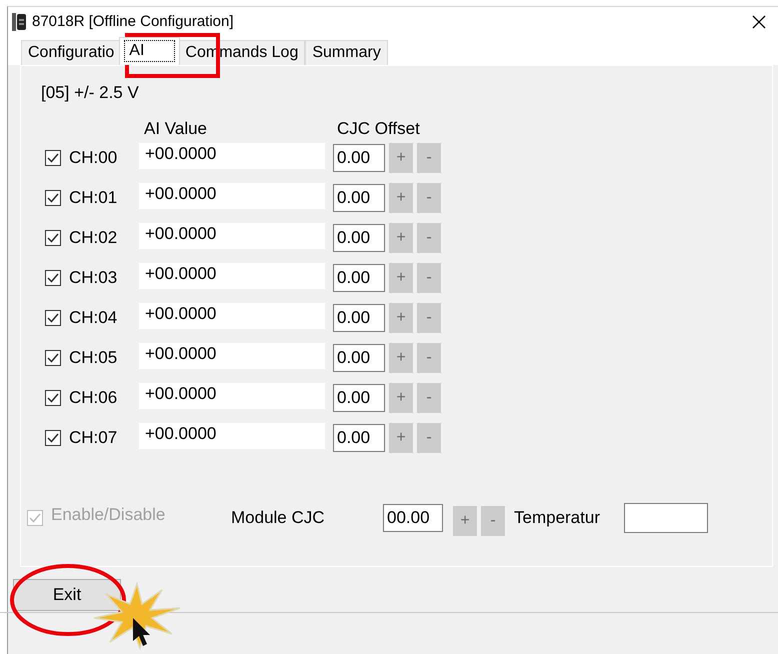 This screenshot has height=654, width=778. Describe the element at coordinates (93, 437) in the screenshot. I see `channel-label: CH:07` at that location.